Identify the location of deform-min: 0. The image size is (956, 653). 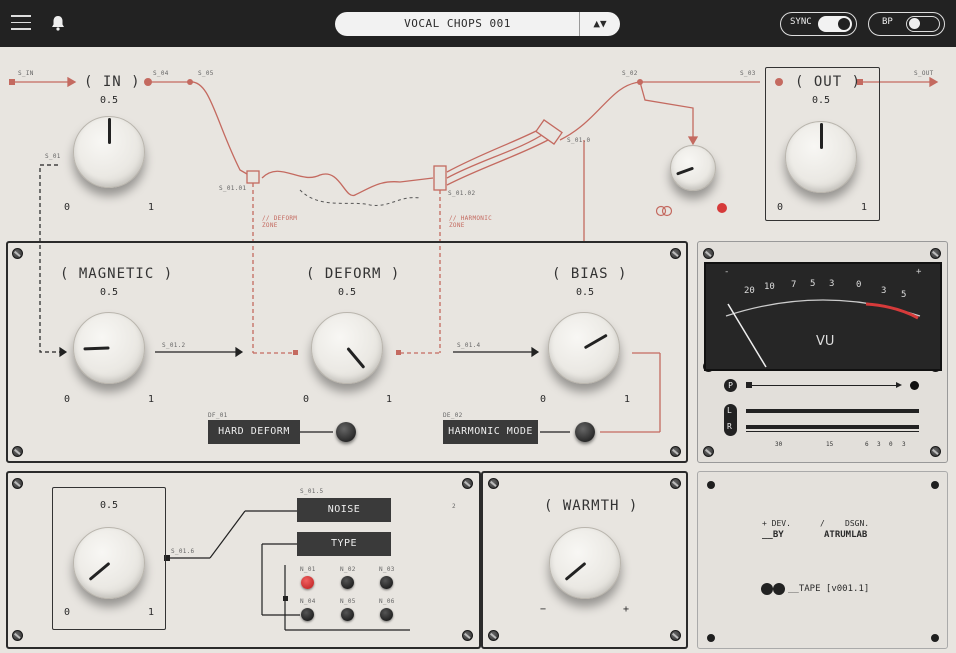
(306, 399).